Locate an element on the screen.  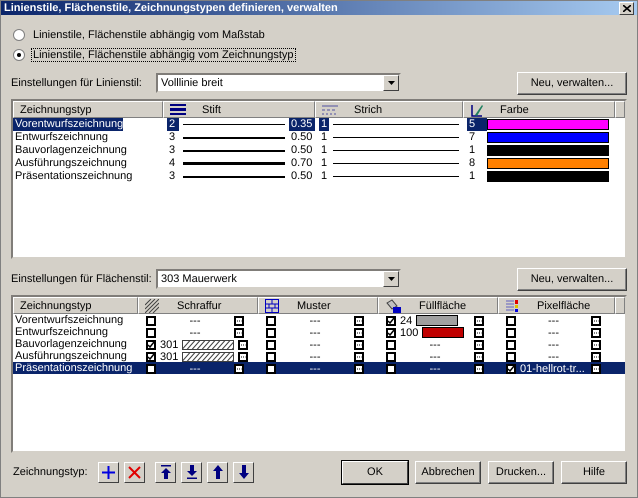
dialog-button: Abbrechen is located at coordinates (448, 472).